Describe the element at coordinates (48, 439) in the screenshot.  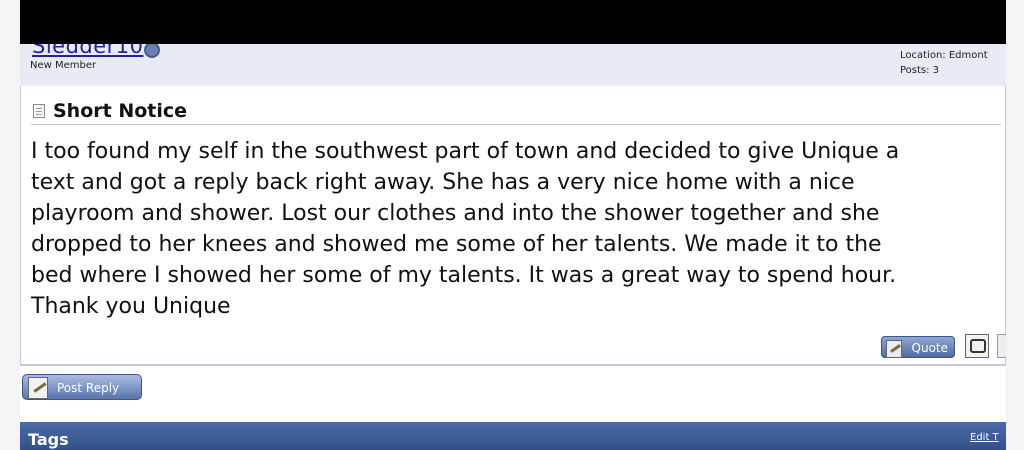
I see `tags-title: Tags` at that location.